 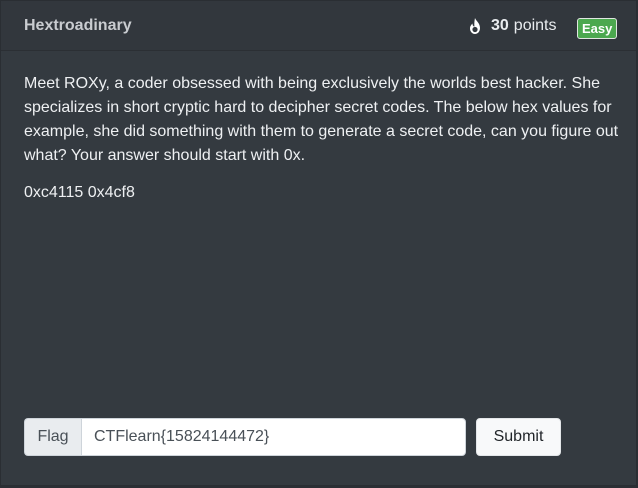 What do you see at coordinates (318, 26) in the screenshot?
I see `challenge-header: Hextroadinary 30 points Easy` at bounding box center [318, 26].